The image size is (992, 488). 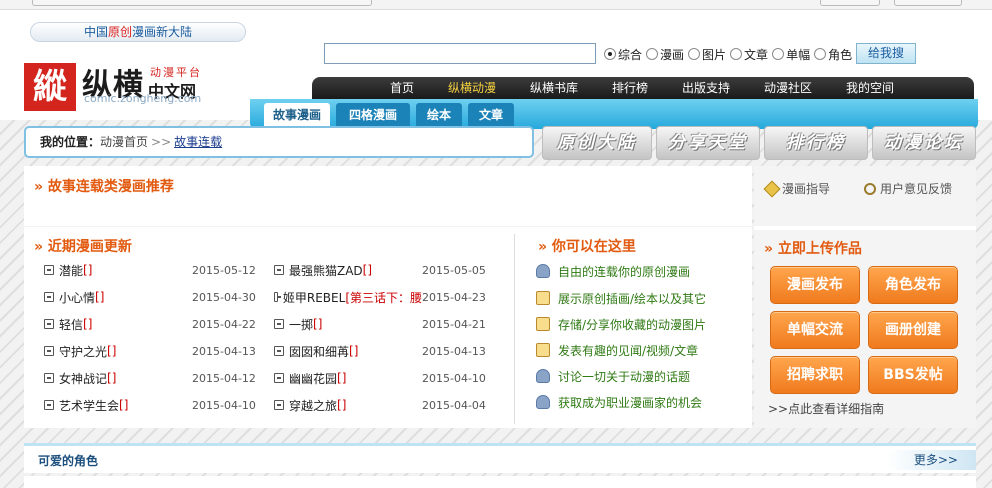 What do you see at coordinates (460, 53) in the screenshot?
I see `search-input` at bounding box center [460, 53].